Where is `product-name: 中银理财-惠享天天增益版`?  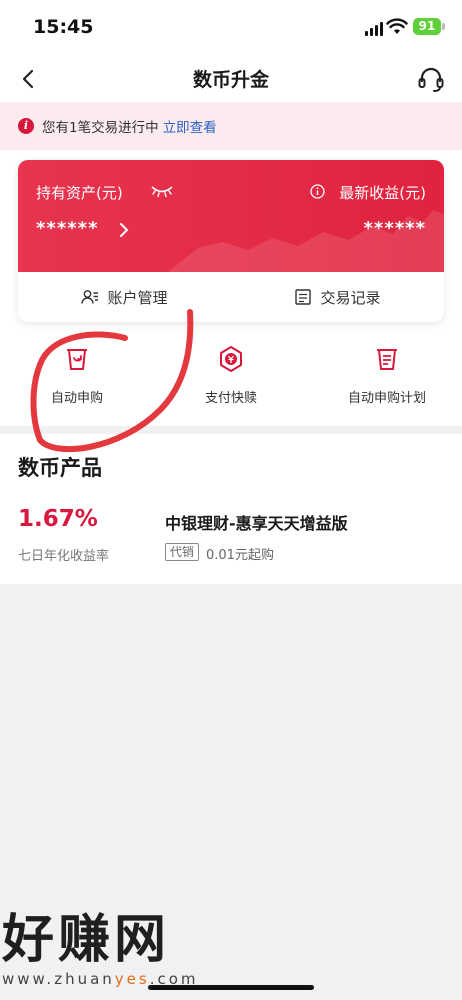
product-name: 中银理财-惠享天天增益版 is located at coordinates (256, 522).